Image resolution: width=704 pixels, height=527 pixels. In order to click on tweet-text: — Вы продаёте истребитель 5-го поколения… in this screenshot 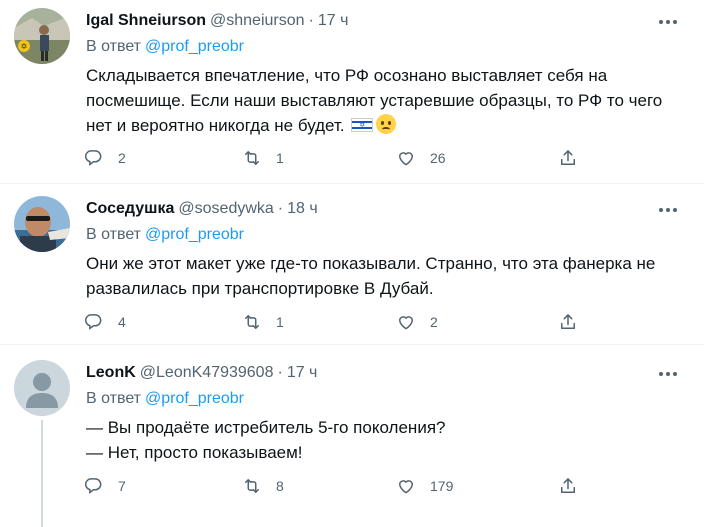, I will do `click(381, 440)`.